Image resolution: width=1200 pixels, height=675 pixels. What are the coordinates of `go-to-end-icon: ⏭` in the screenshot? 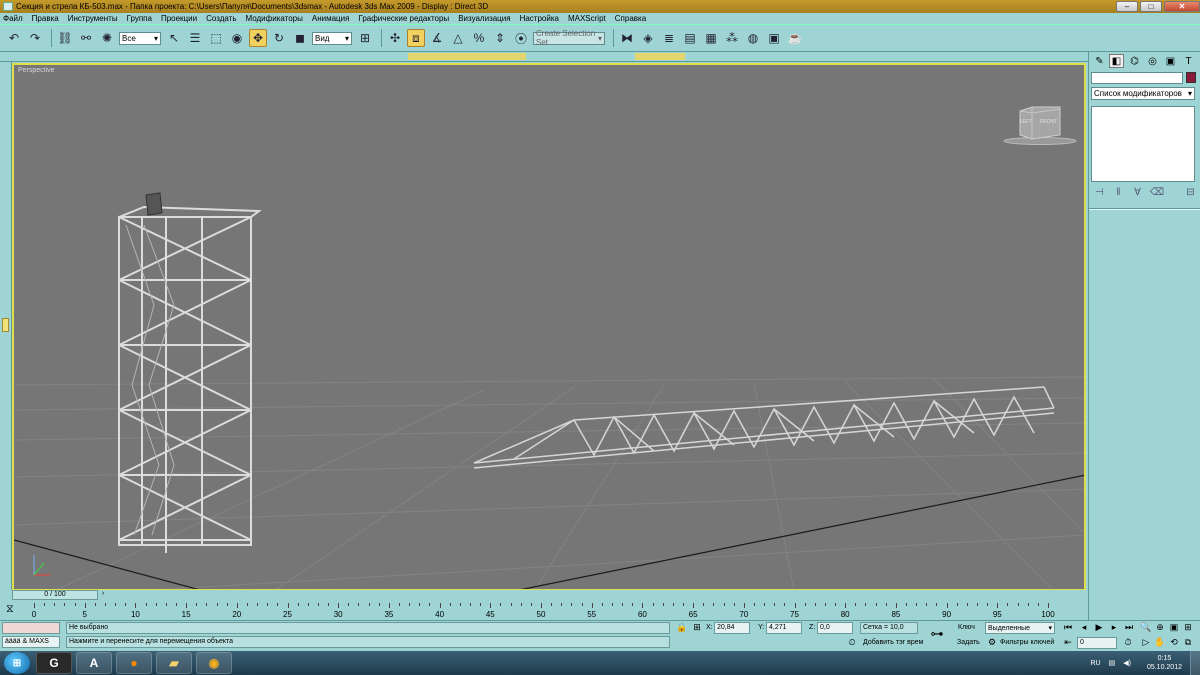 It's located at (1129, 628).